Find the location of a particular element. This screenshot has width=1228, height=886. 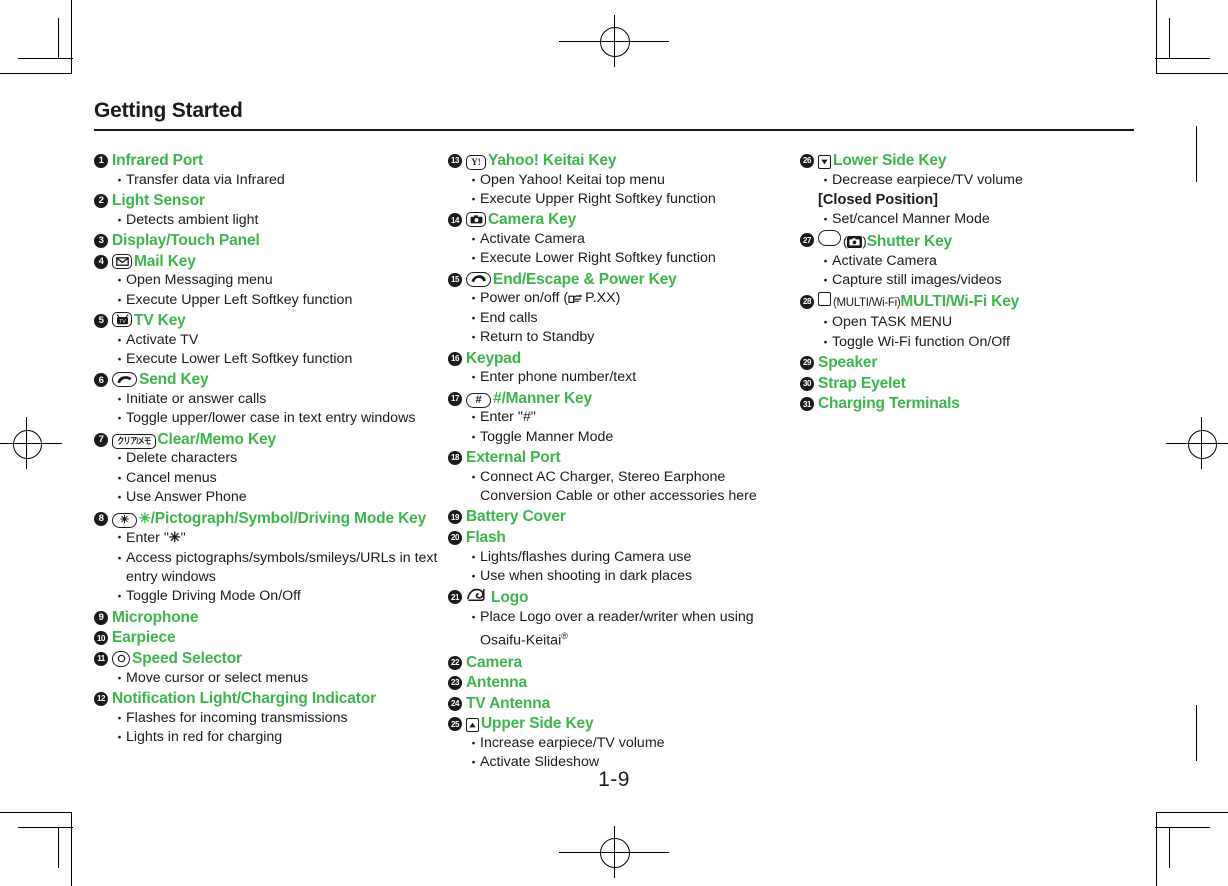

page-number: 1-9 is located at coordinates (614, 779).